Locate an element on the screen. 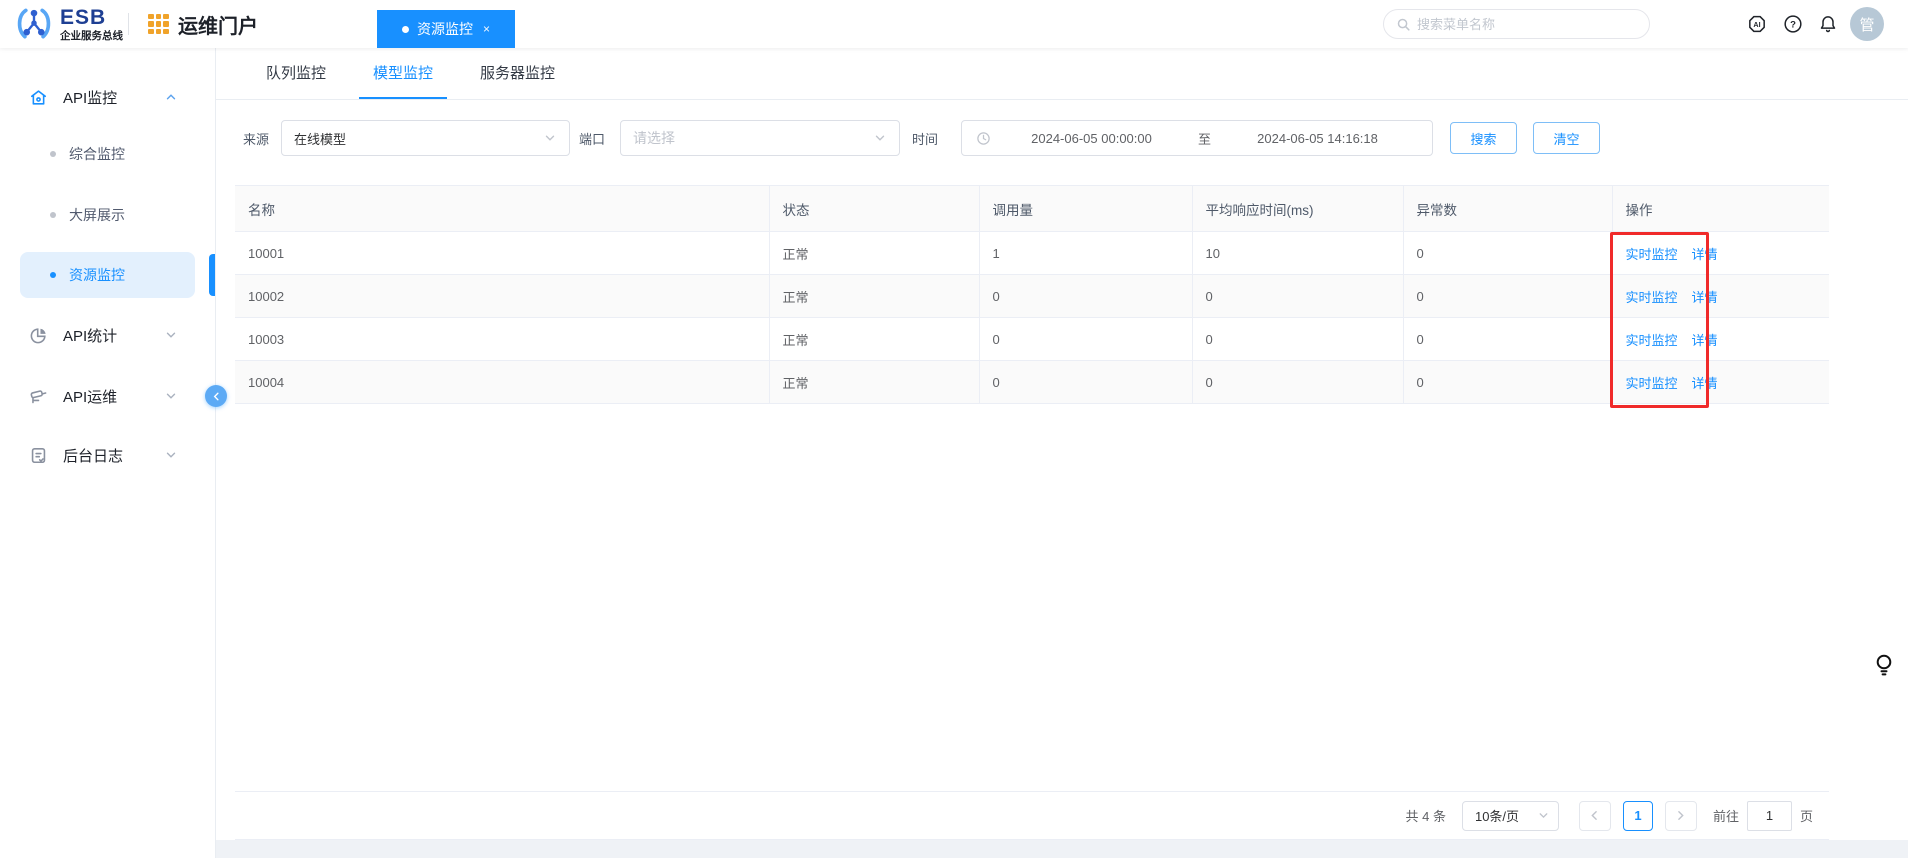  column-header: 操作 is located at coordinates (1720, 208).